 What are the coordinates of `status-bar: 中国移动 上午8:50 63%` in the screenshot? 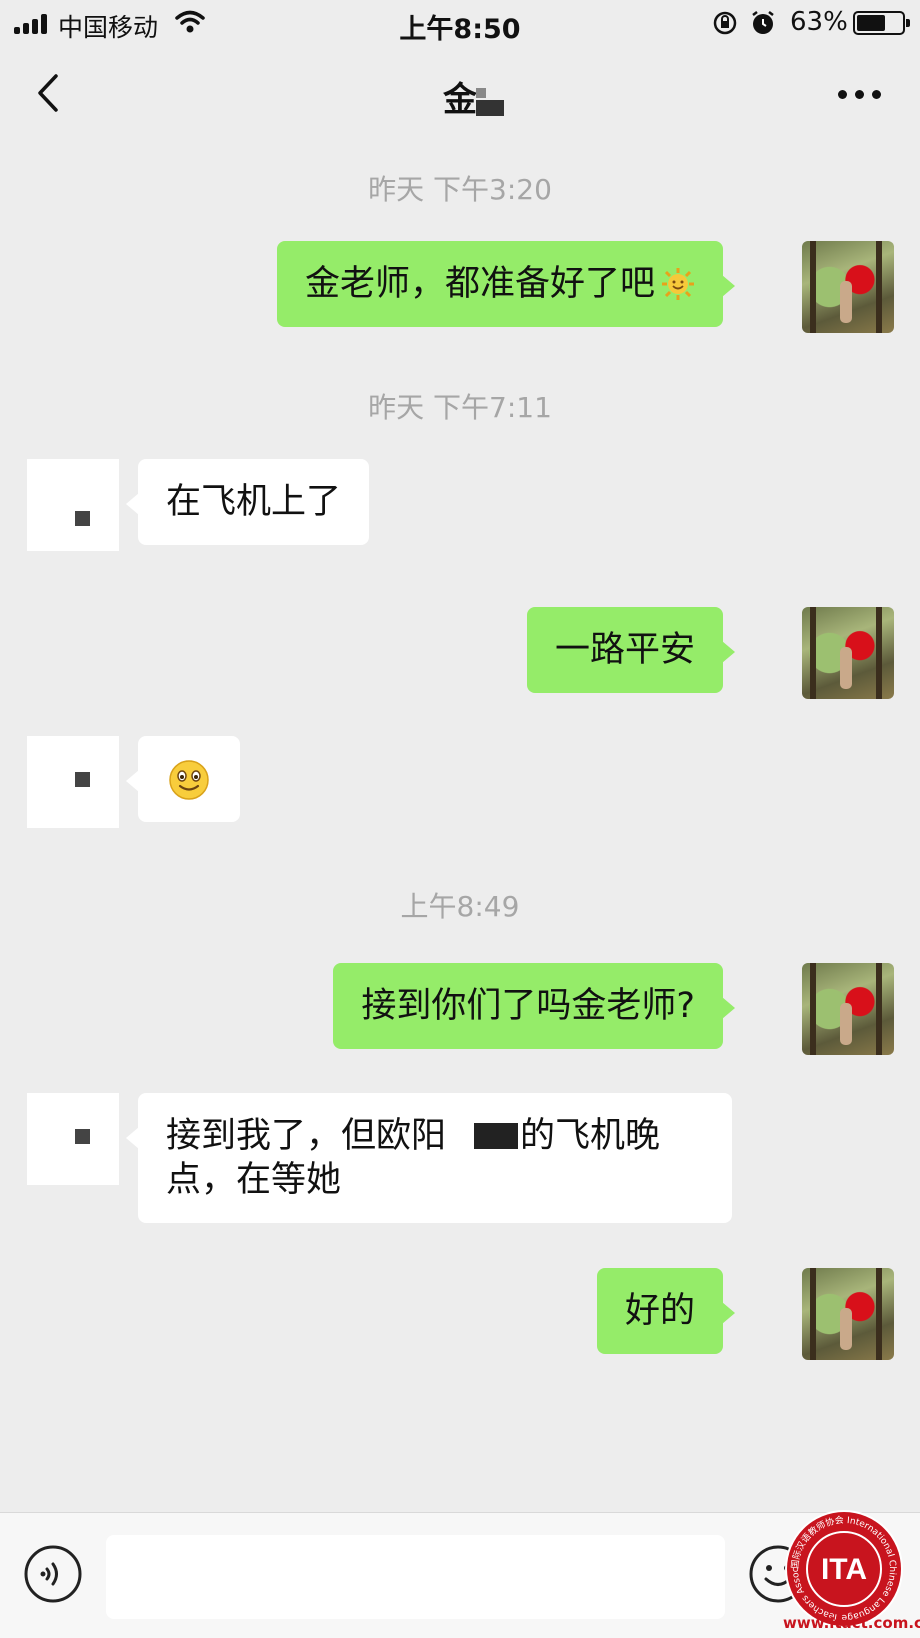 It's located at (460, 23).